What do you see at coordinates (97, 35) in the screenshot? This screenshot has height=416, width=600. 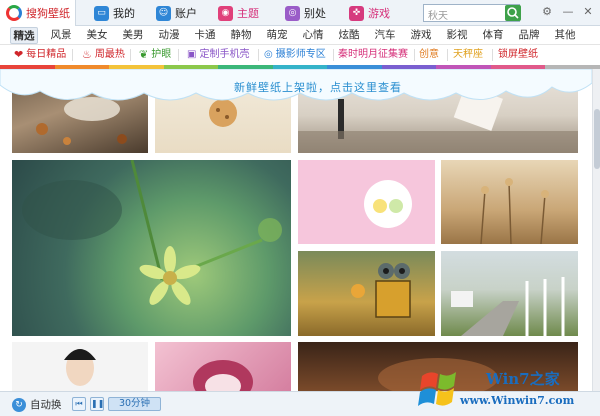 I see `category-beauty: 美女` at bounding box center [97, 35].